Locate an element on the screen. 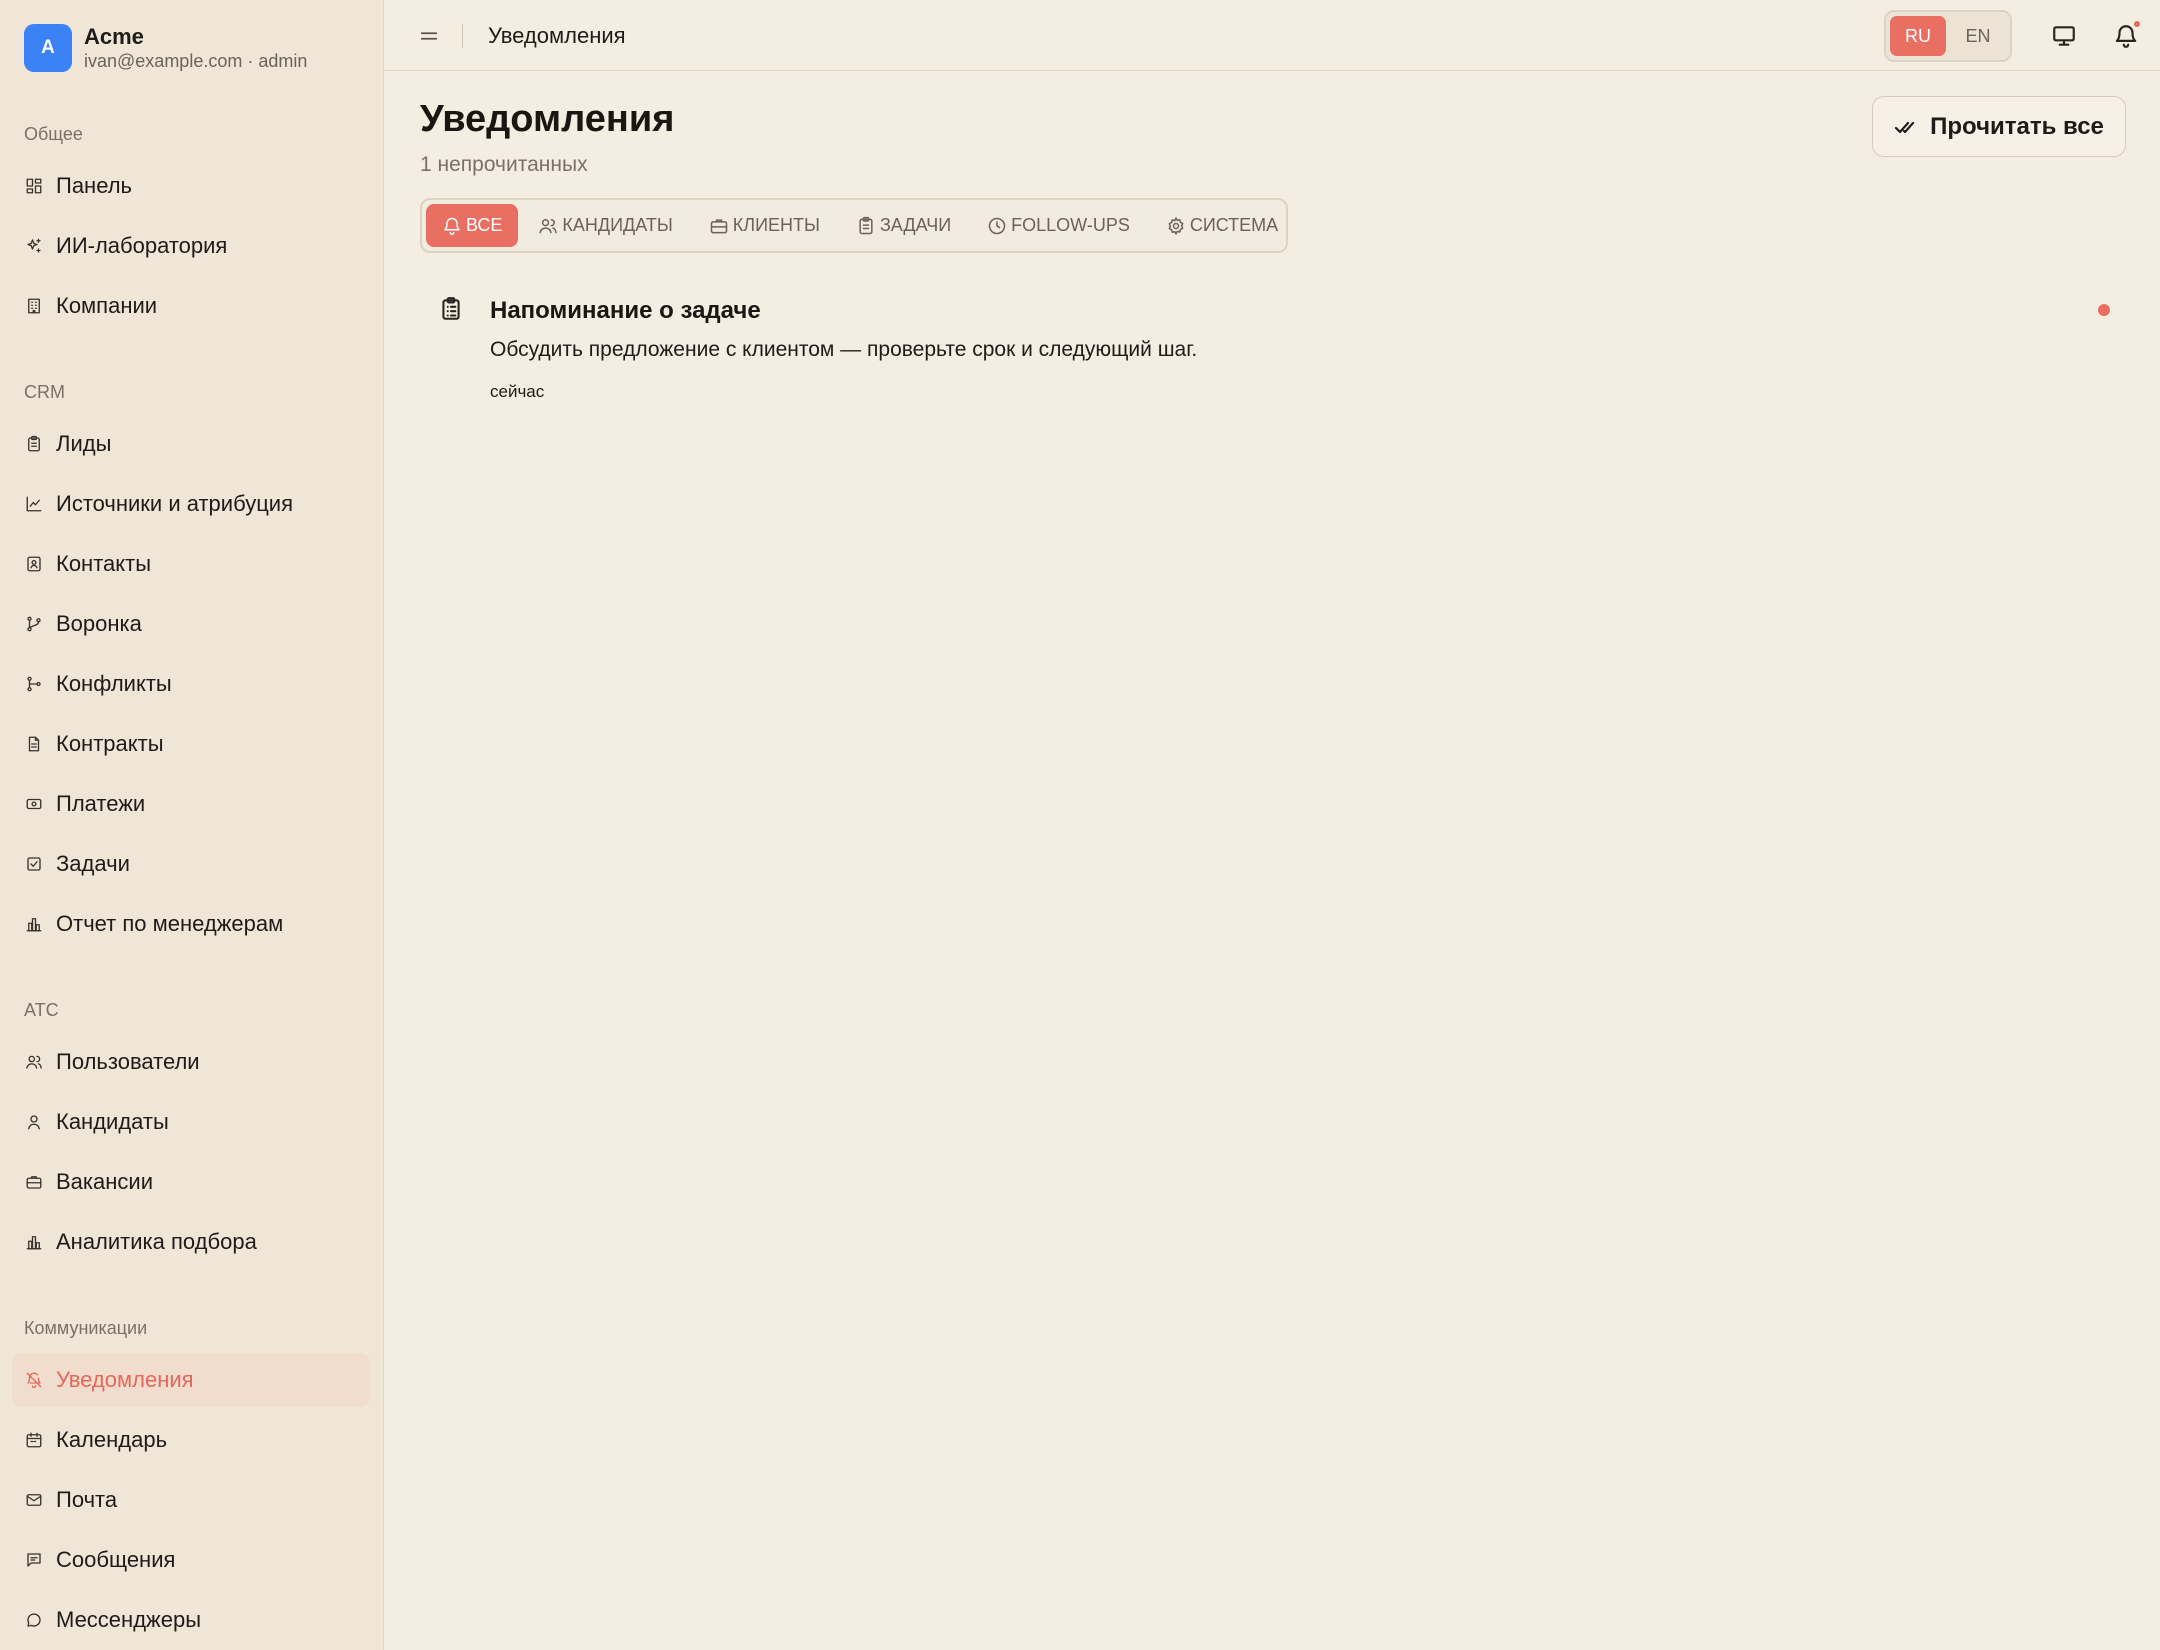  sidebar-item-candidates: Кандидаты is located at coordinates (191, 1122).